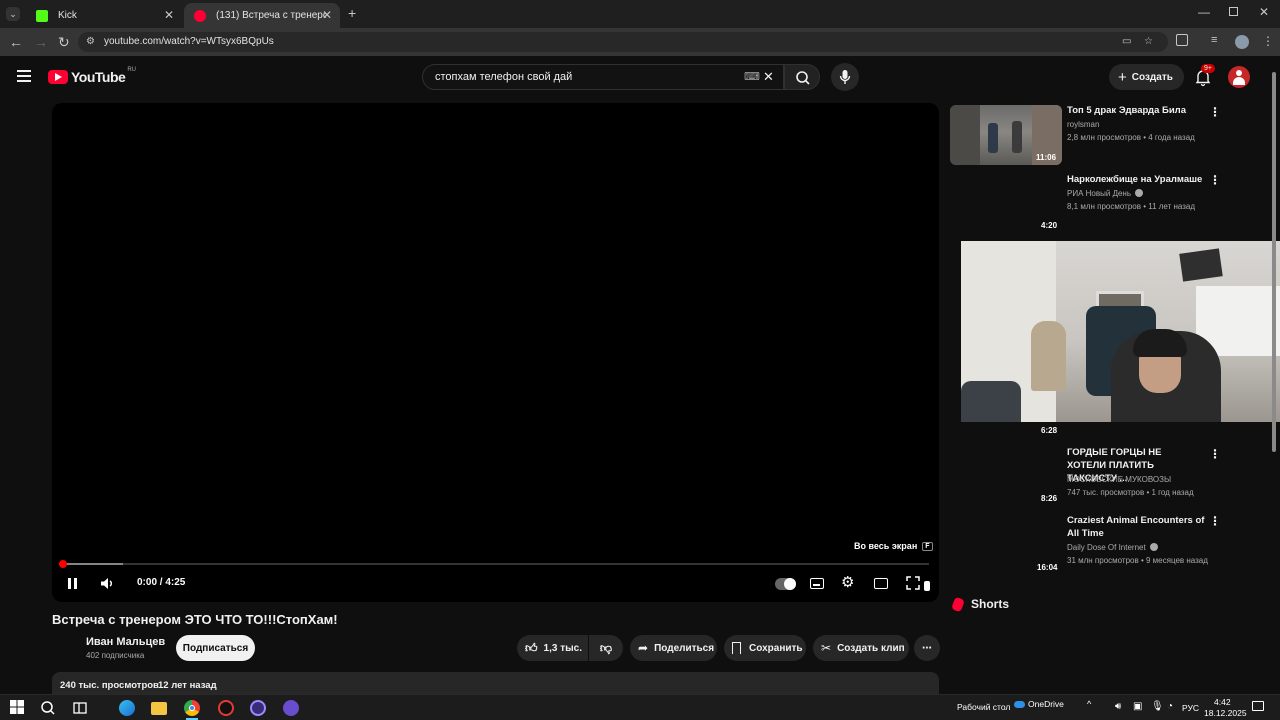 The height and width of the screenshot is (720, 1280). I want to click on logo-text: YouTube, so click(98, 77).